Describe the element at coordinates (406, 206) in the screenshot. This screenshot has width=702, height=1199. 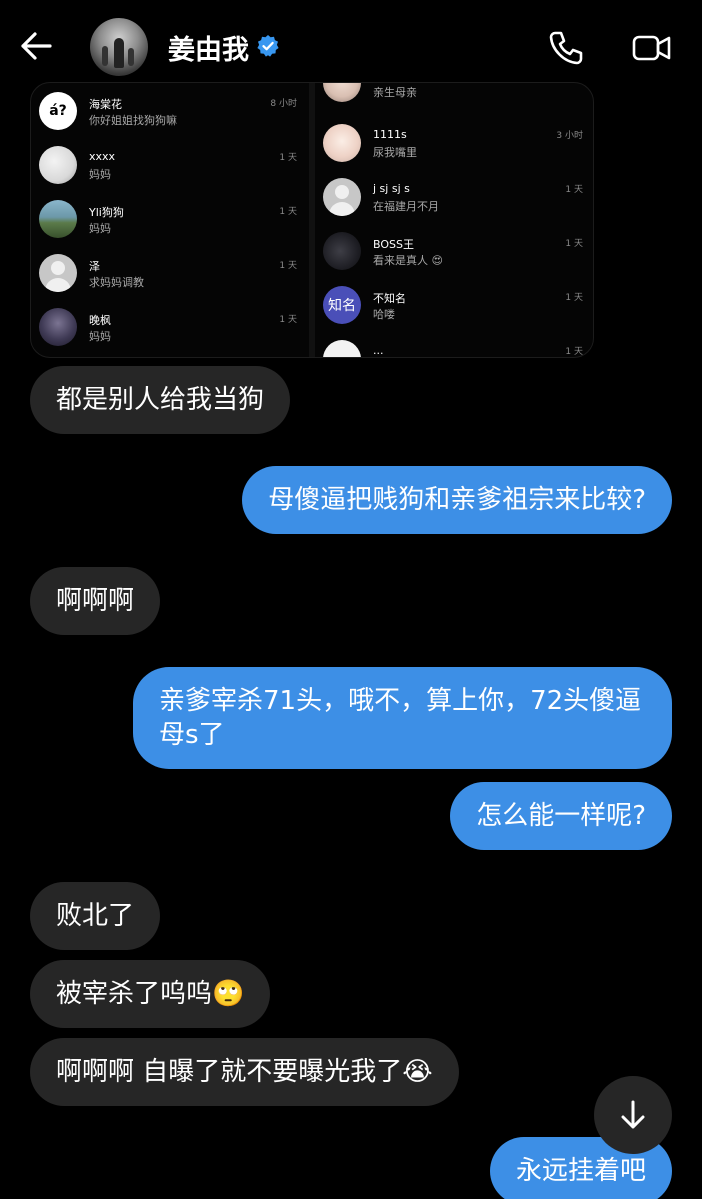
I see `dm-preview: 在福建月不月` at that location.